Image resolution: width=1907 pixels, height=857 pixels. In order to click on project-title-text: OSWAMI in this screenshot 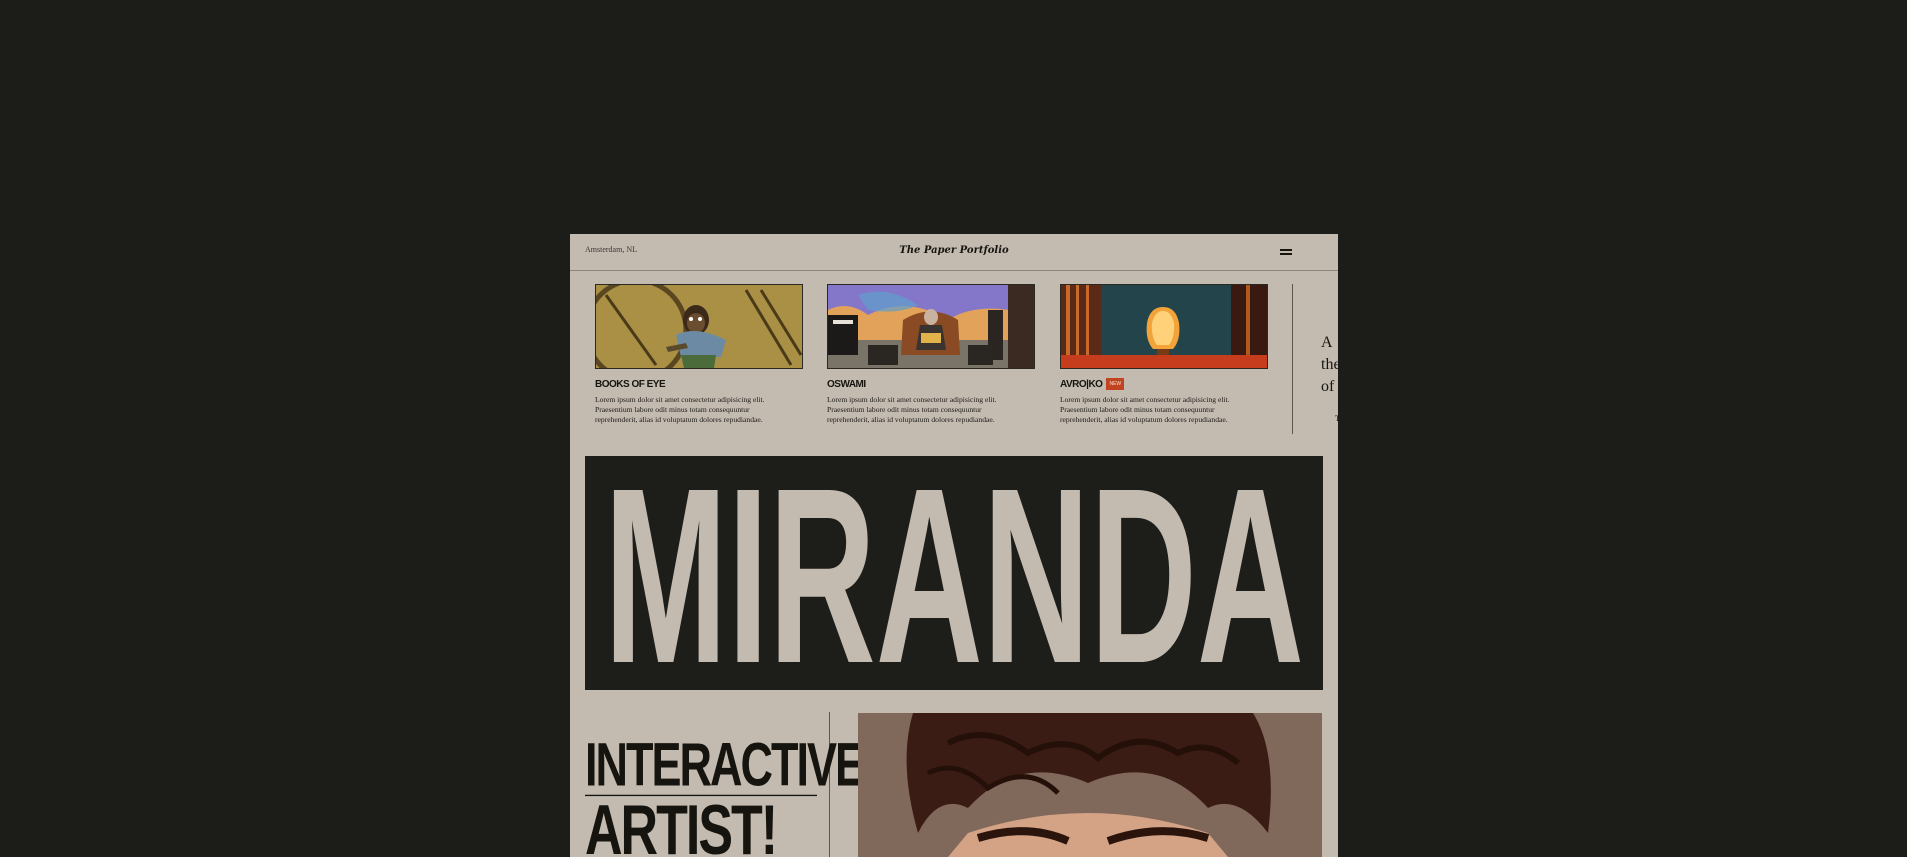, I will do `click(846, 384)`.